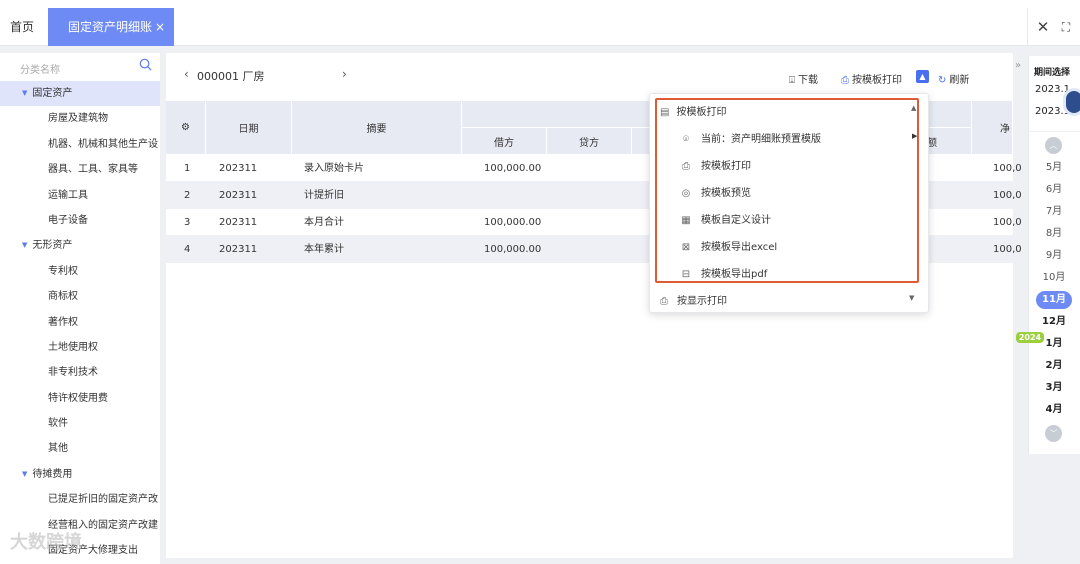 Image resolution: width=1080 pixels, height=564 pixels. What do you see at coordinates (80, 271) in the screenshot?
I see `tree-item: 专利权` at bounding box center [80, 271].